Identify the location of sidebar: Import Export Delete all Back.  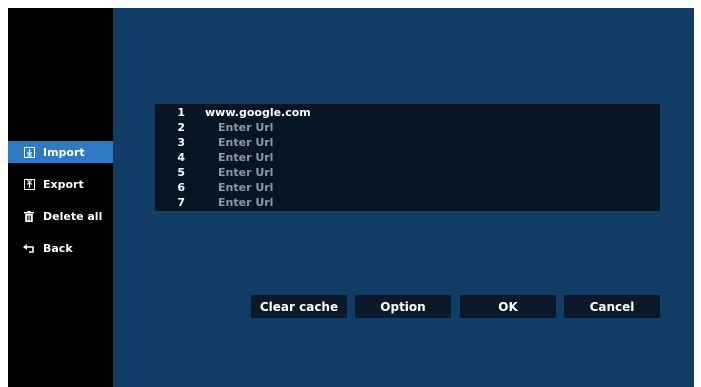
(60, 197).